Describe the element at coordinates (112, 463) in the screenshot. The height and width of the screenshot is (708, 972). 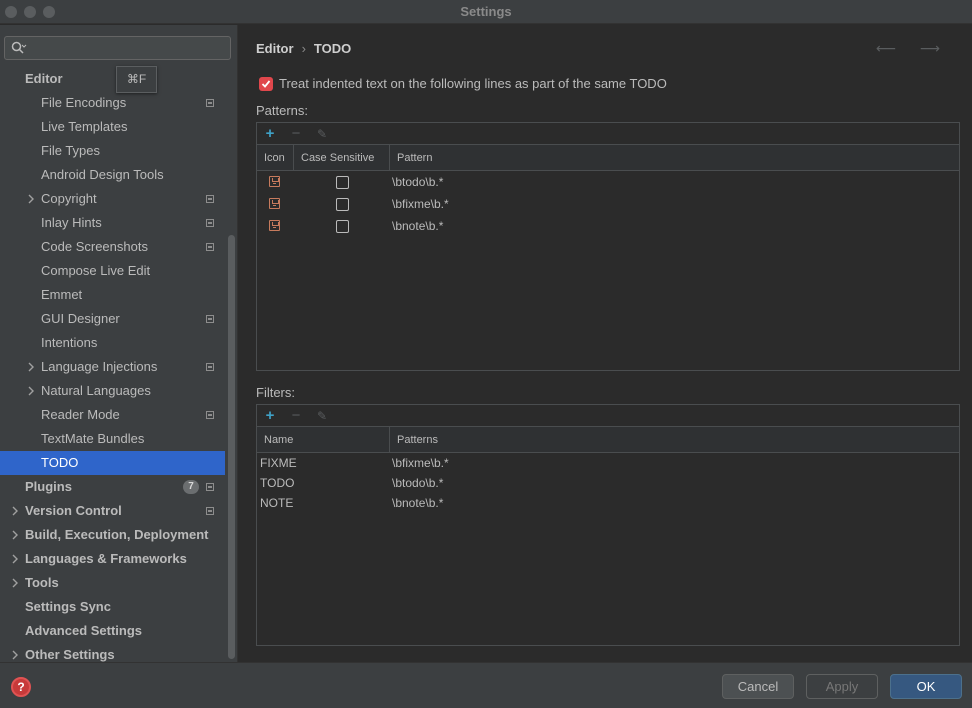
I see `sidebar-item: TODO` at that location.